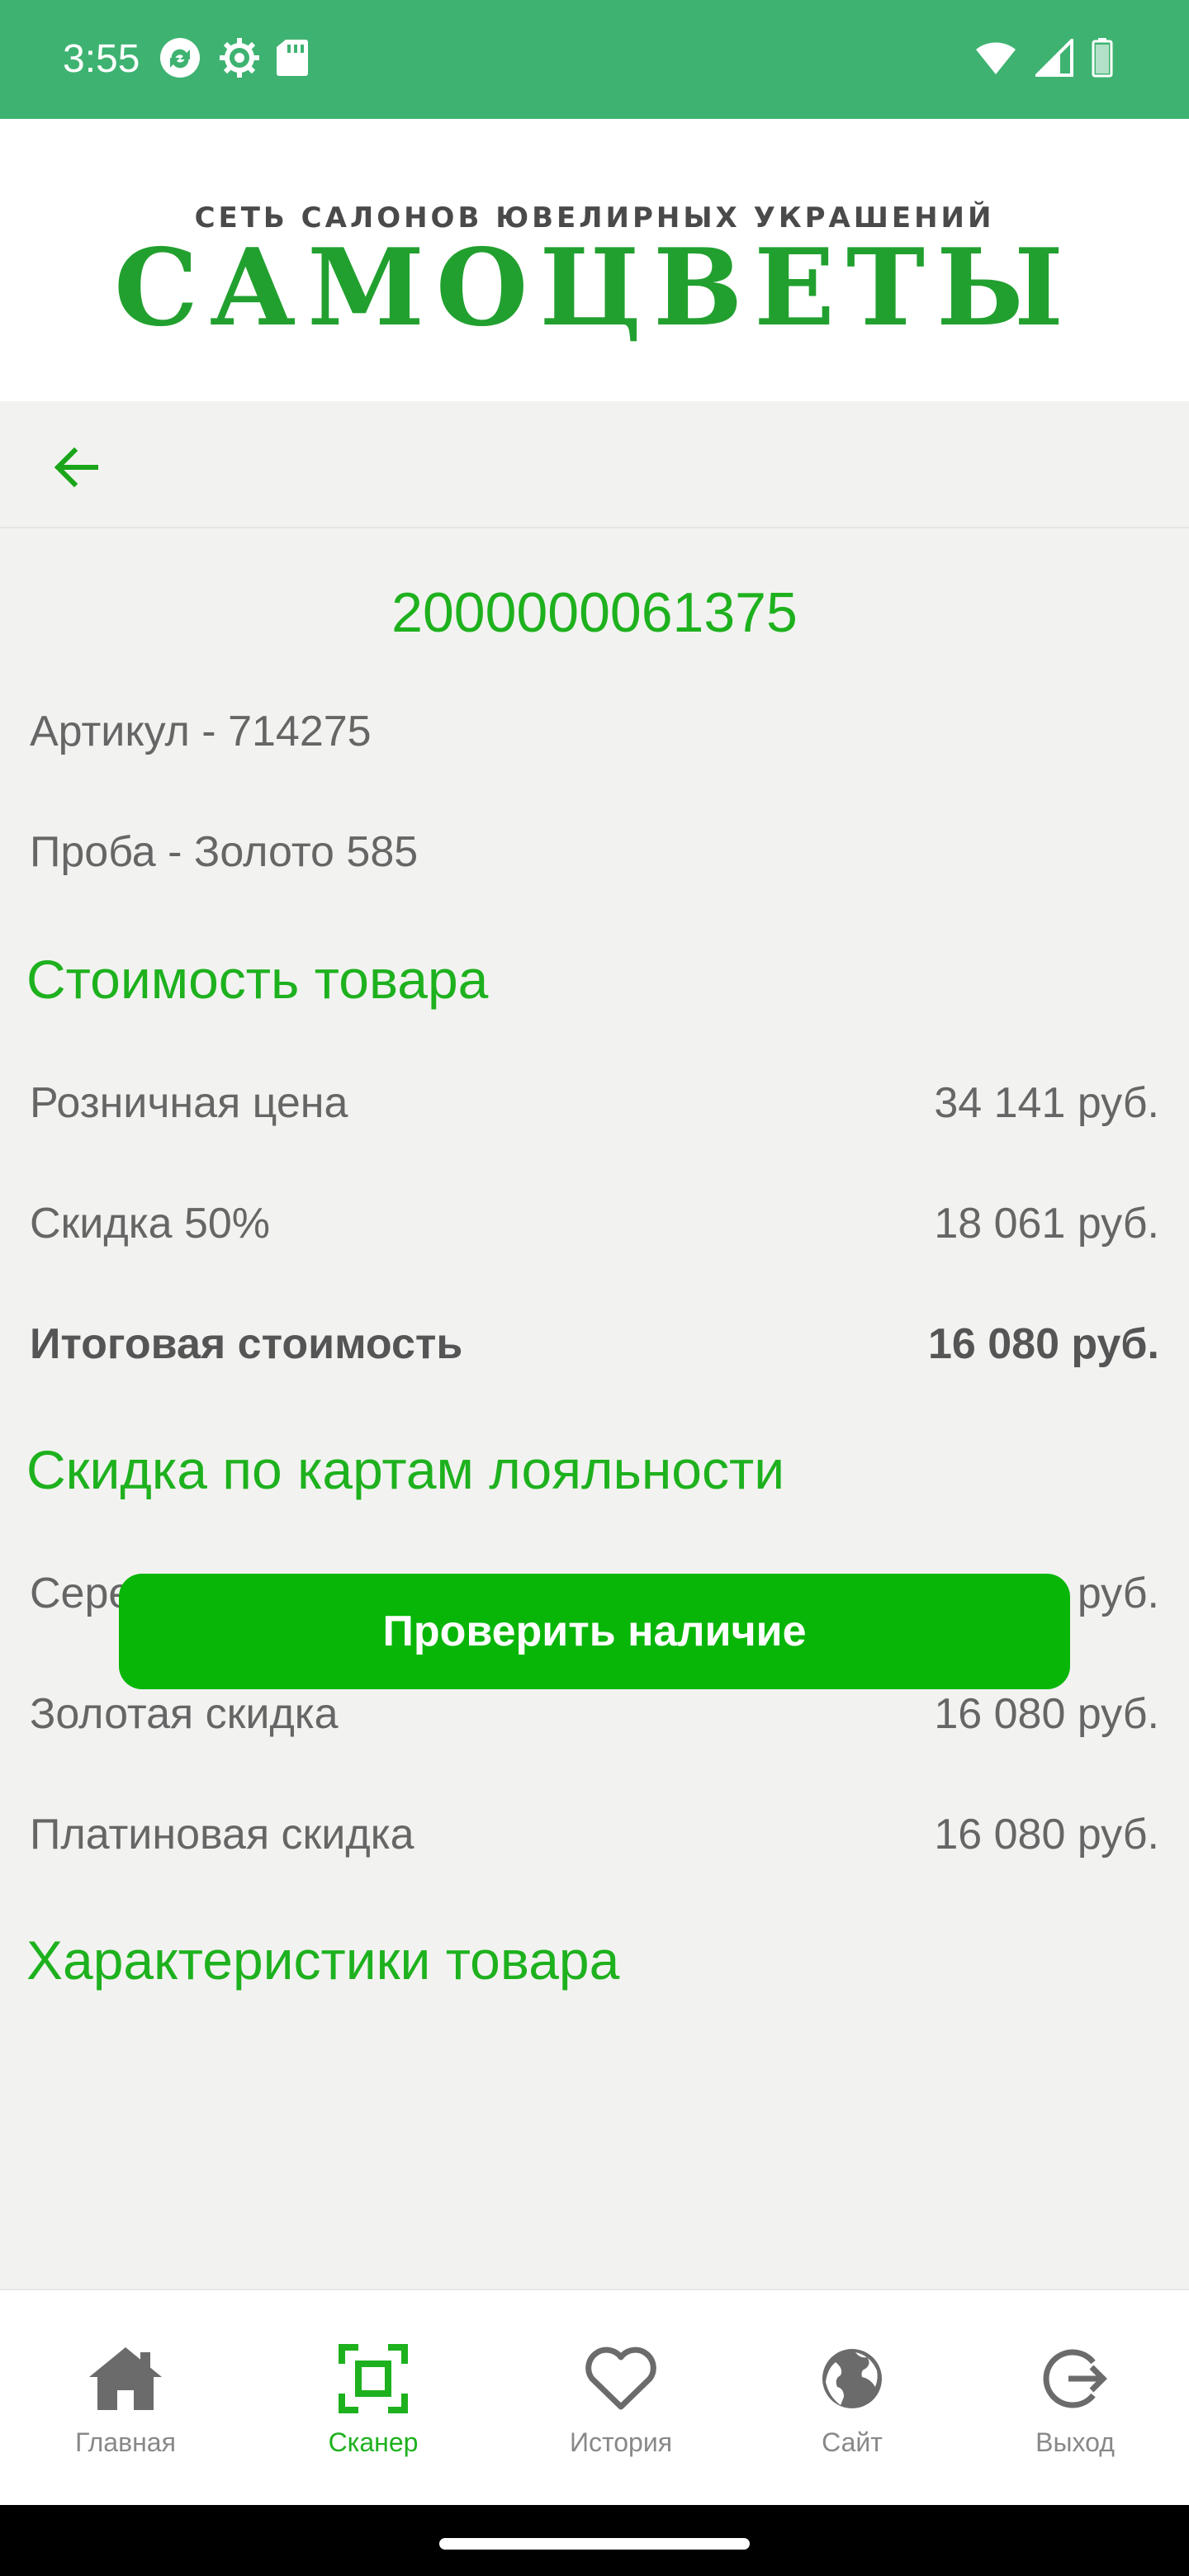 Image resolution: width=1189 pixels, height=2576 pixels. I want to click on heart-icon, so click(621, 2379).